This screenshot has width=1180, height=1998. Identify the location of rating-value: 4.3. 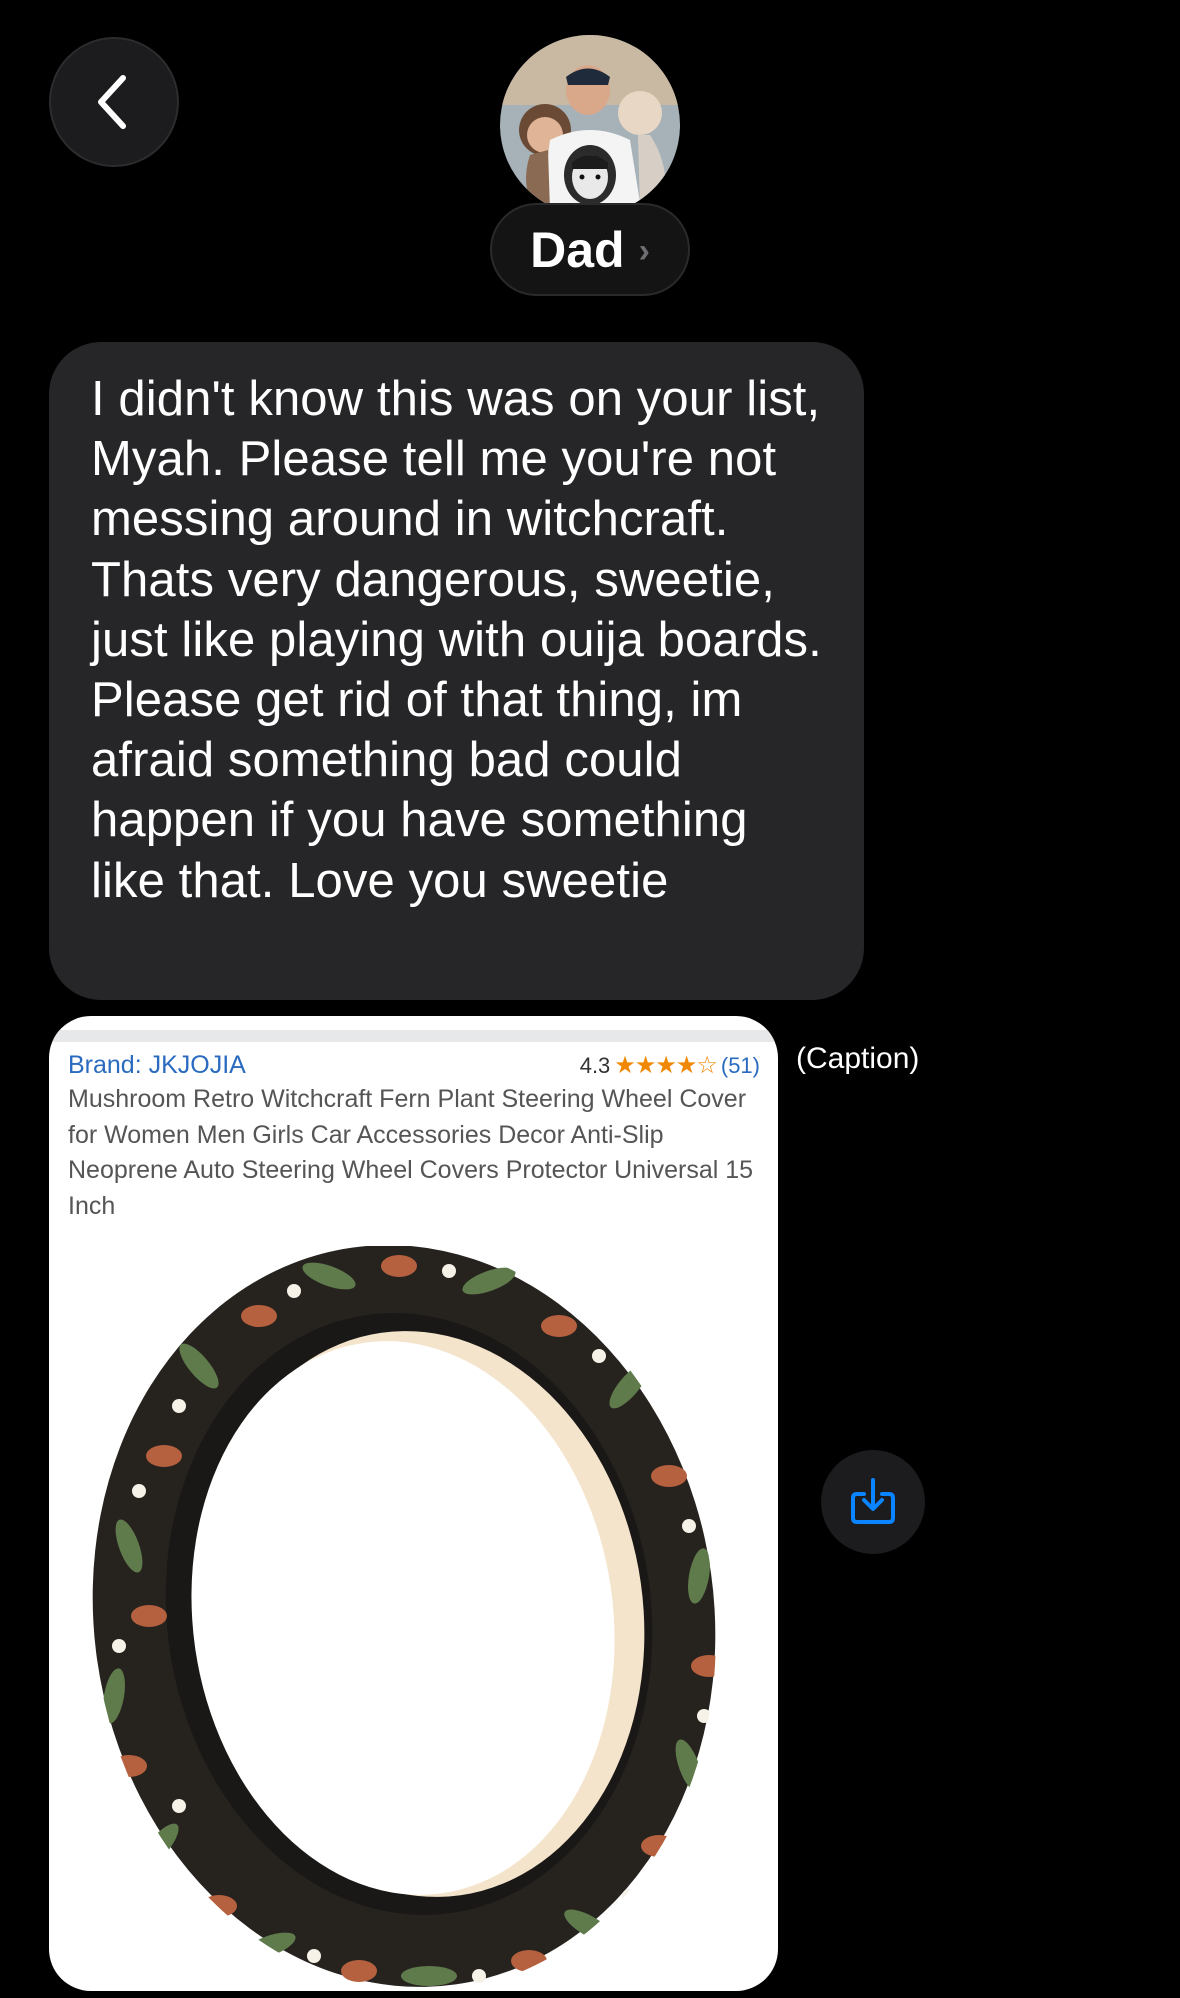
(595, 1065).